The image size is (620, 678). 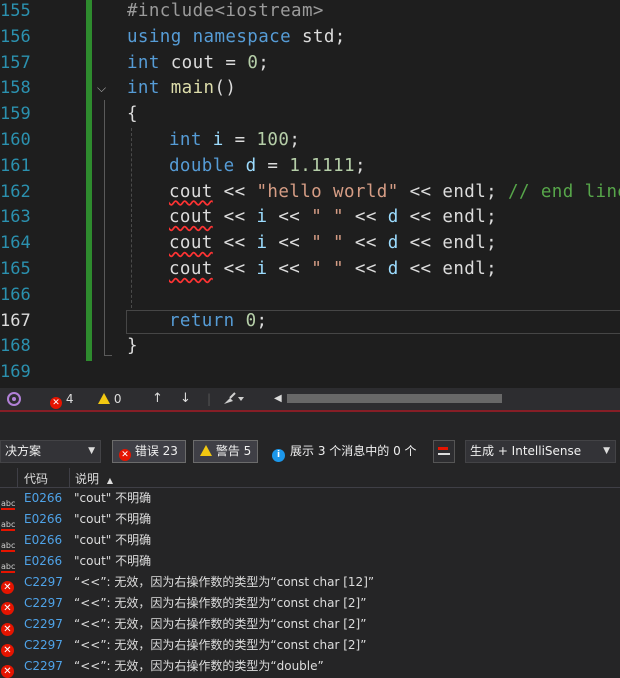 What do you see at coordinates (251, 320) in the screenshot?
I see `code-token: 0` at bounding box center [251, 320].